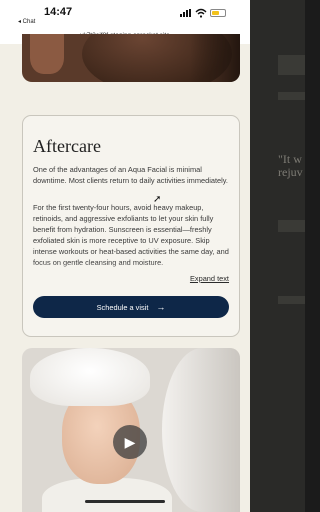 This screenshot has width=320, height=512. What do you see at coordinates (58, 12) in the screenshot?
I see `status-time: 14:47` at bounding box center [58, 12].